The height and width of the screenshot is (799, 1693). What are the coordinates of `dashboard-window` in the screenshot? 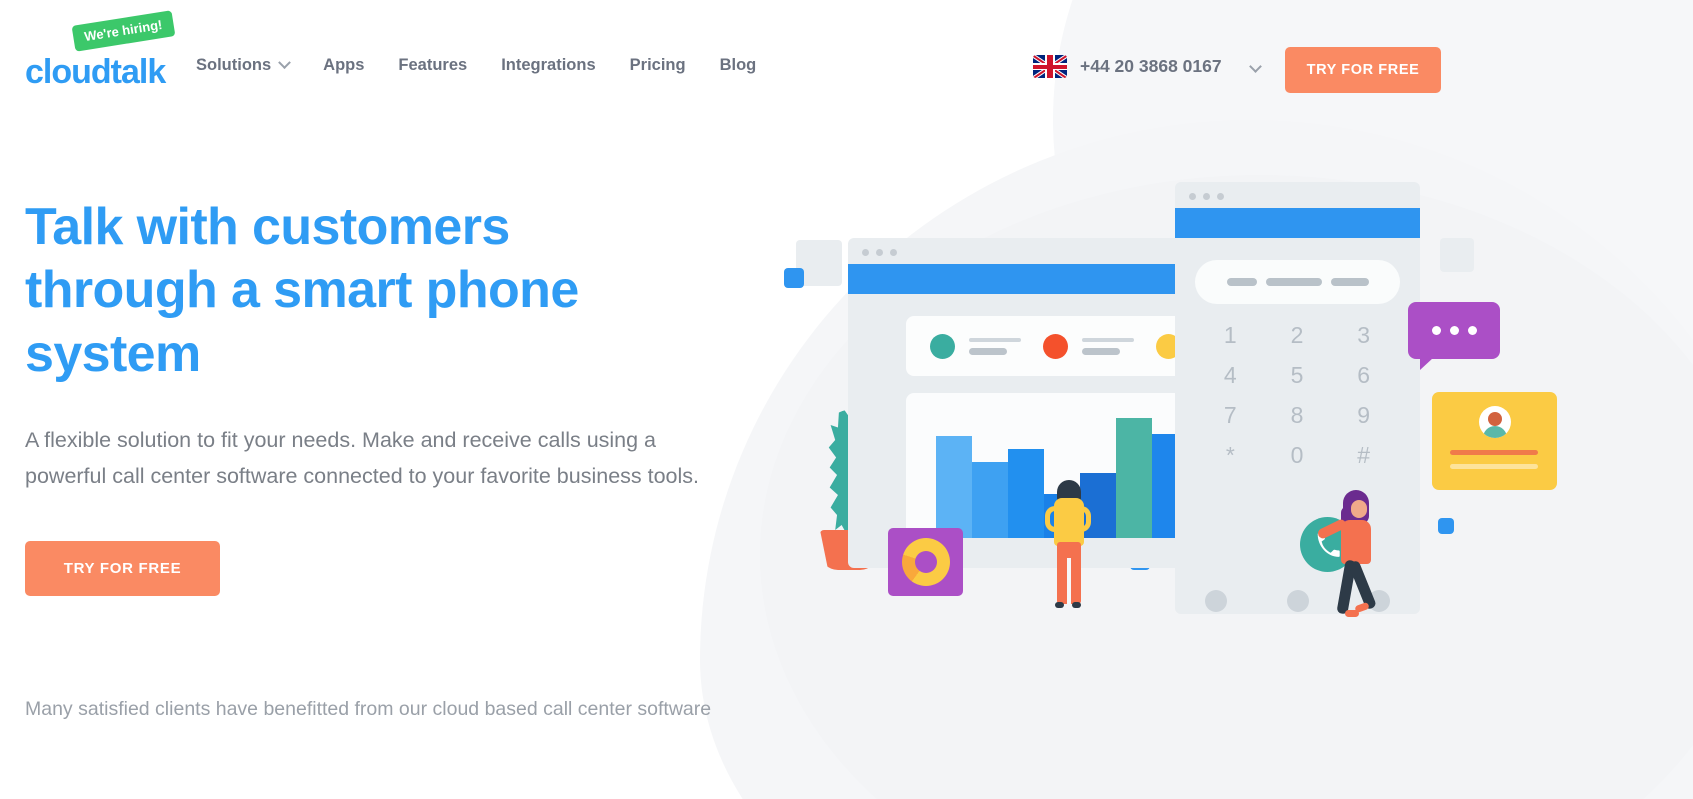 It's located at (1052, 403).